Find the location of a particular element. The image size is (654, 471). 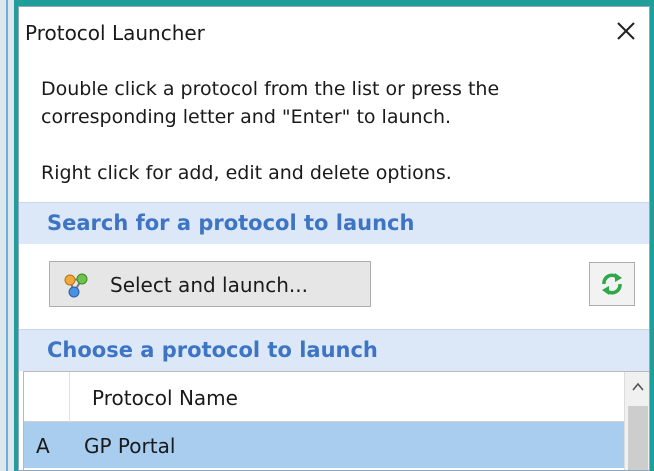

vertical-scrollbar is located at coordinates (636, 421).